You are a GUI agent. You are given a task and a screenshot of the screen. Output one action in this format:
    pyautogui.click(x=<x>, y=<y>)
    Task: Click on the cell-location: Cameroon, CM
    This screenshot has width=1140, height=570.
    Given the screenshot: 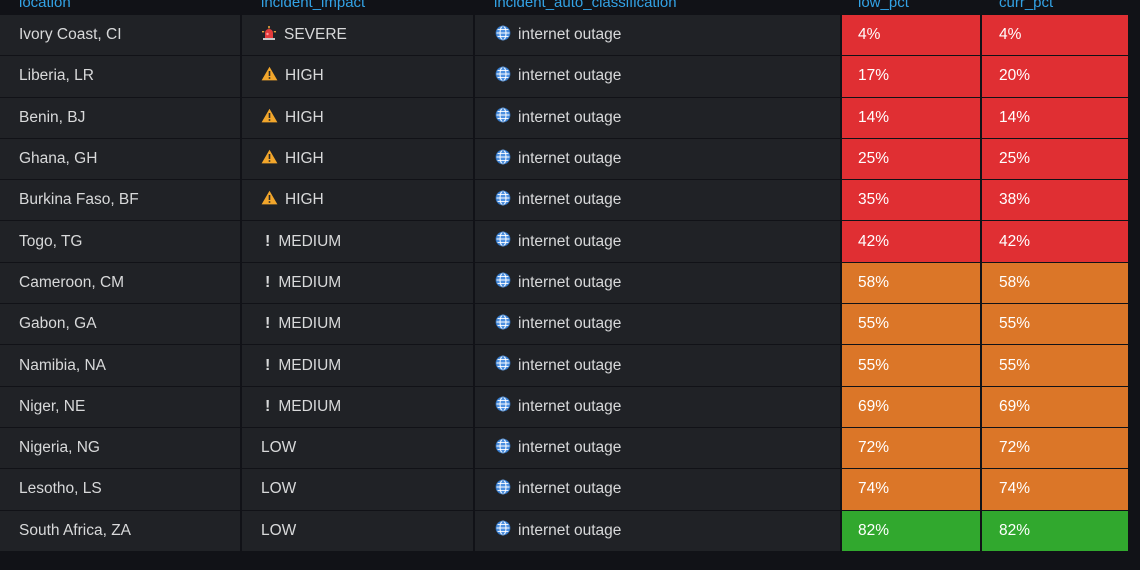 What is the action you would take?
    pyautogui.click(x=121, y=283)
    